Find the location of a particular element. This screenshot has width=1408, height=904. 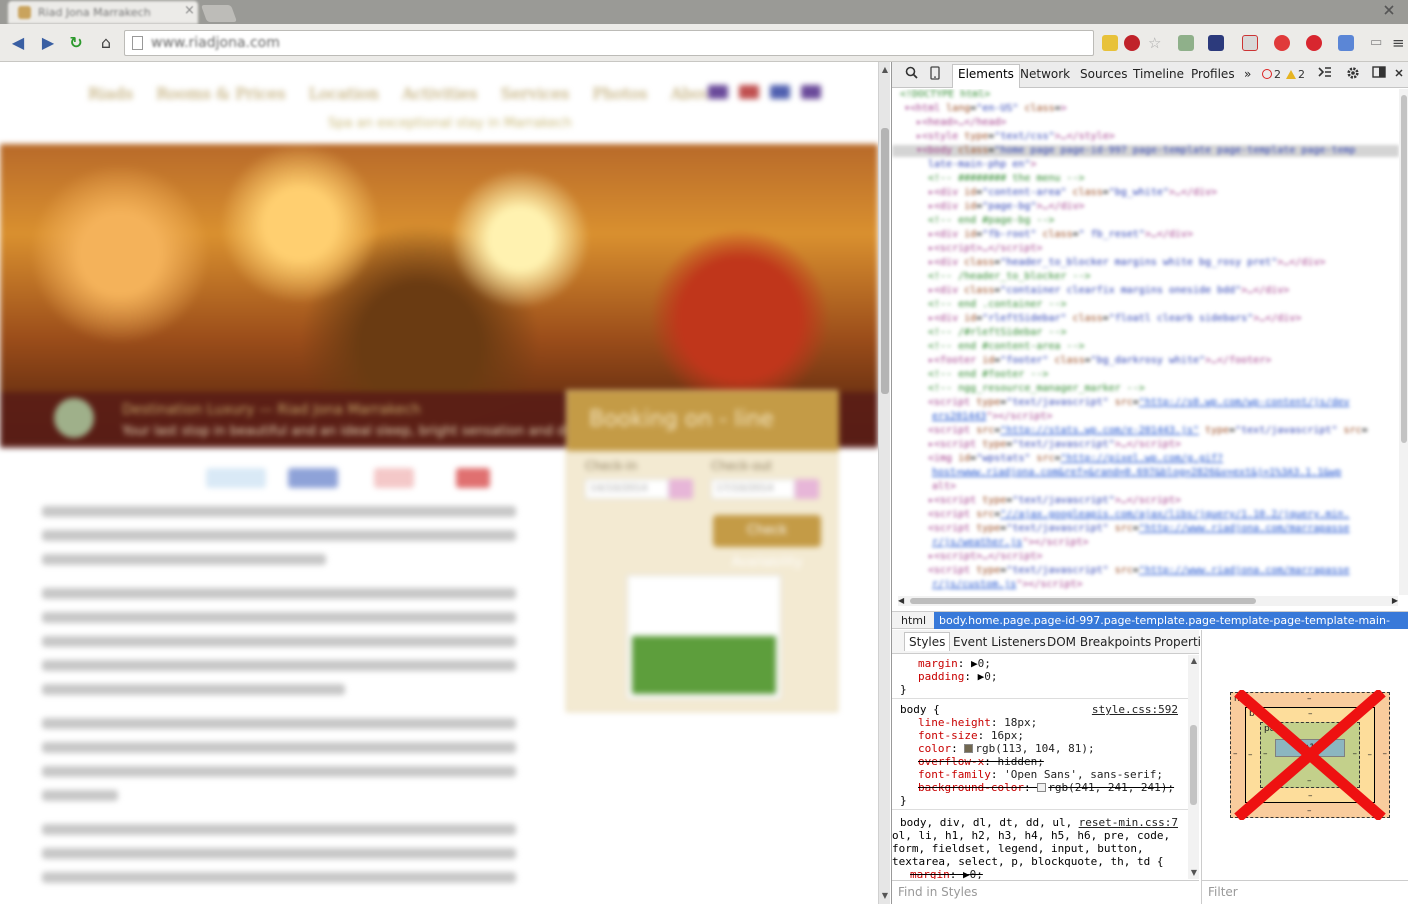

page-scroll-thumb is located at coordinates (885, 261).